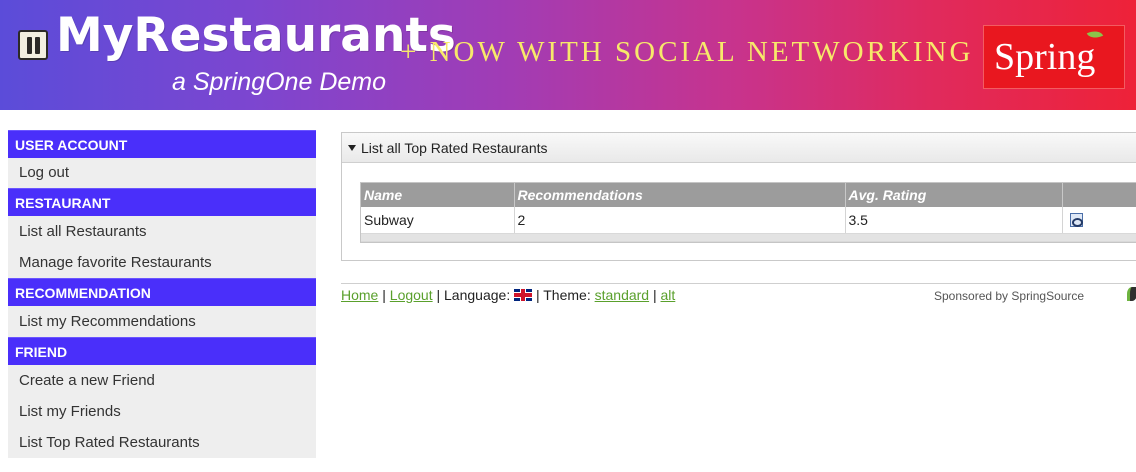  Describe the element at coordinates (411, 295) in the screenshot. I see `logout-link: Logout` at that location.